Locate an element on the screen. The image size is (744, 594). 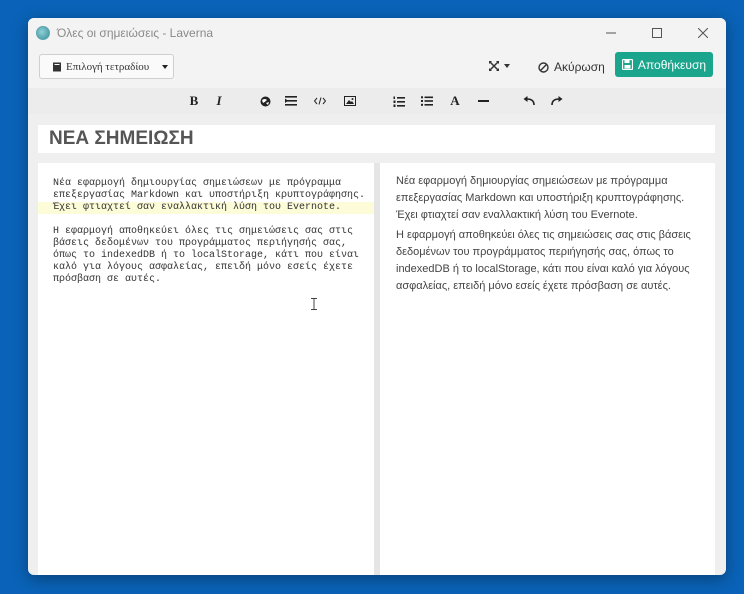
book-icon is located at coordinates (57, 66).